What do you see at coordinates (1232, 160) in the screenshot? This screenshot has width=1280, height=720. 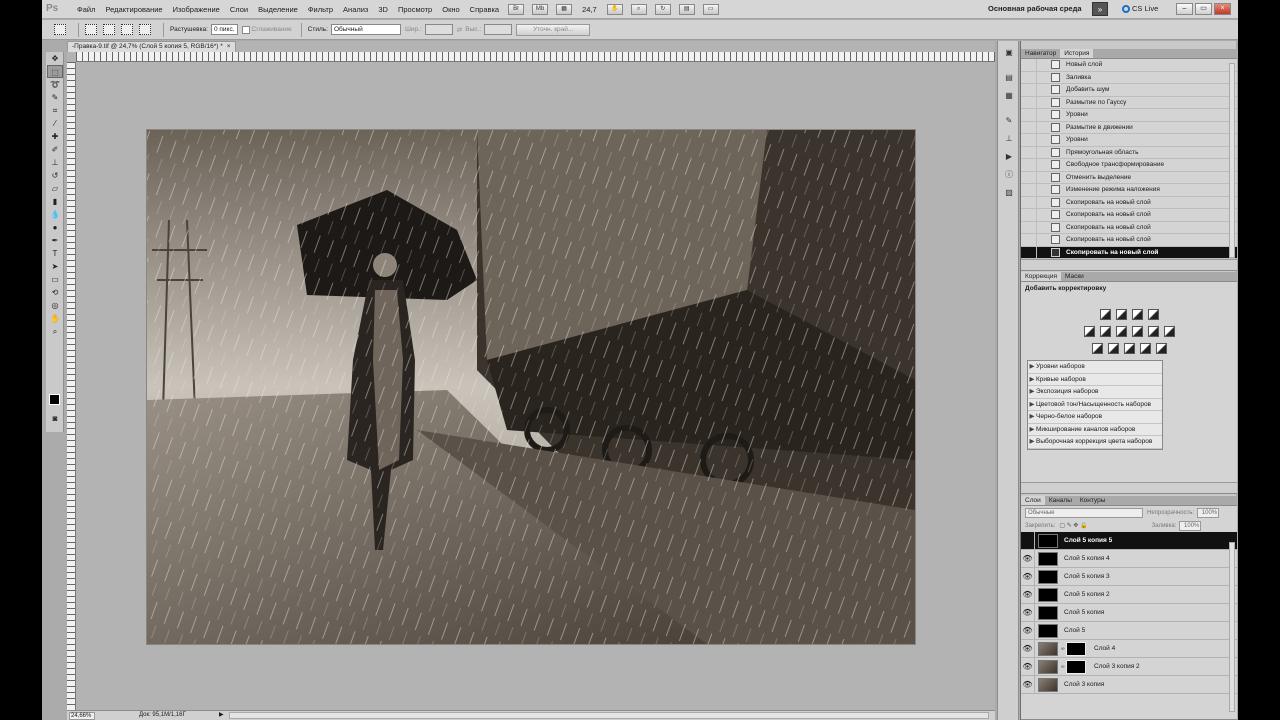 I see `history-scrollbar` at bounding box center [1232, 160].